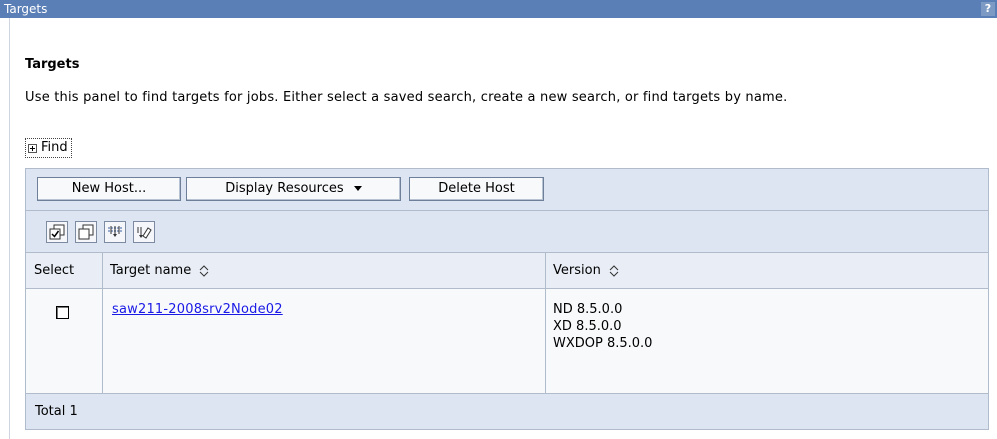  I want to click on deselect-all-icon, so click(86, 232).